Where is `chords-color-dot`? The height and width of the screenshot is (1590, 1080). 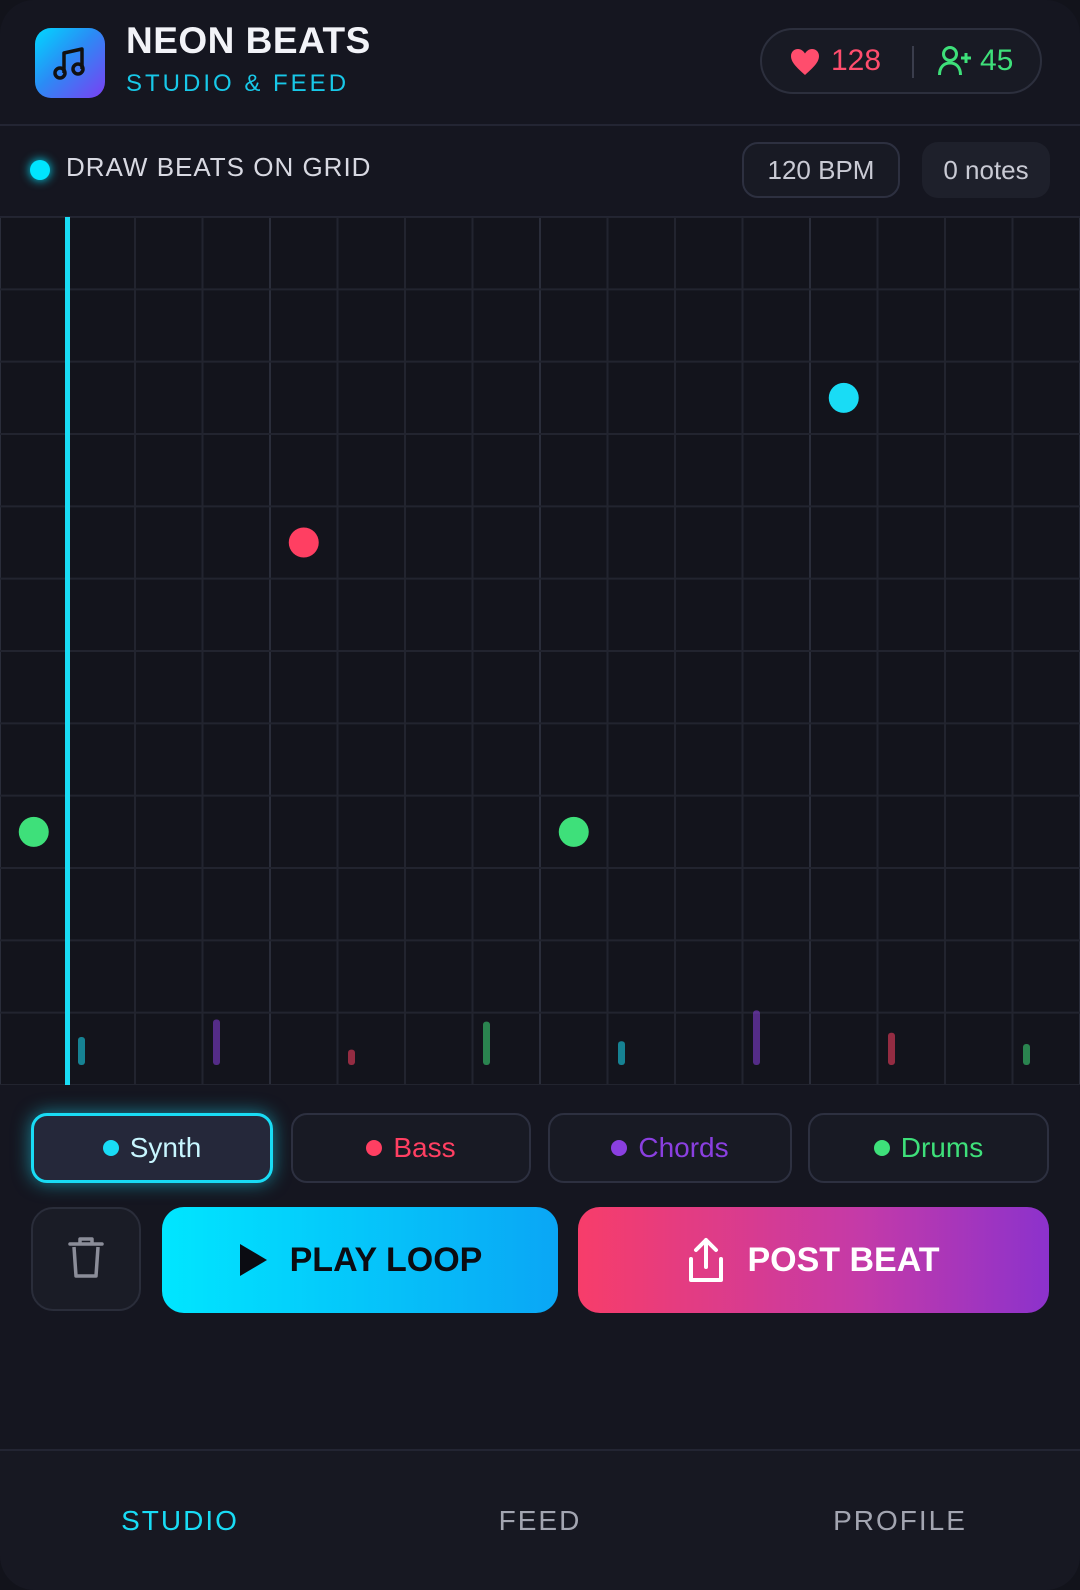
chords-color-dot is located at coordinates (619, 1148).